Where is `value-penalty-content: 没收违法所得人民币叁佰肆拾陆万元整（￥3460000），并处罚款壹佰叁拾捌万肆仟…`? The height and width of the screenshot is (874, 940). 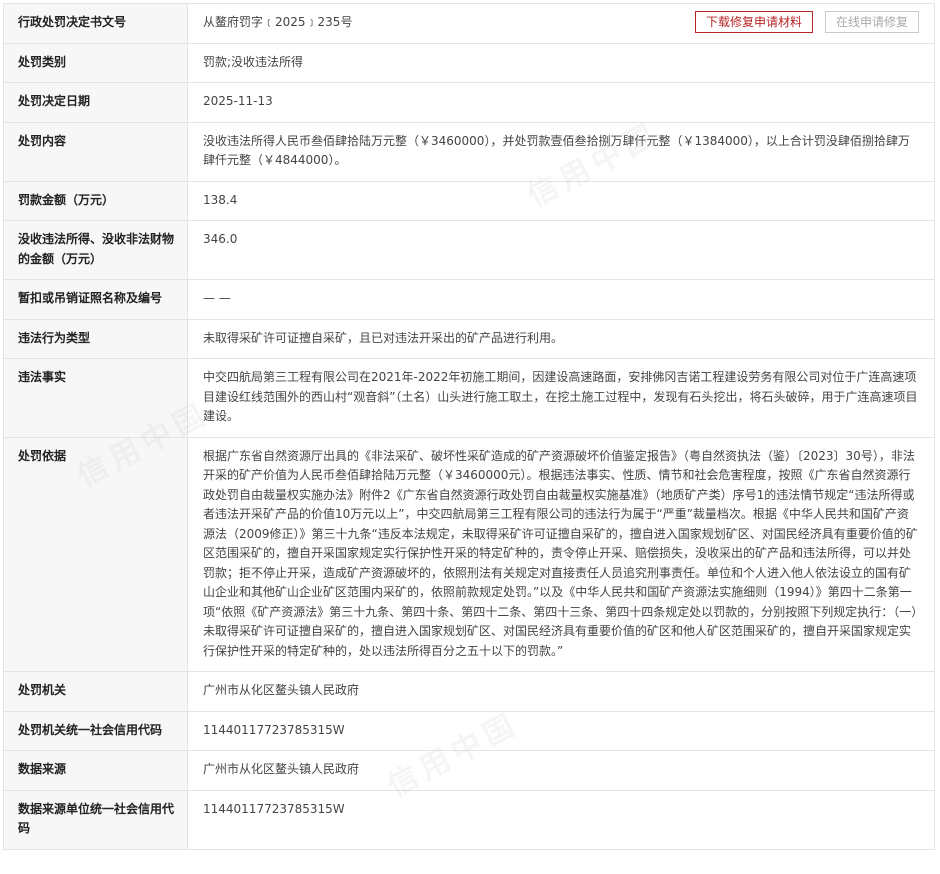 value-penalty-content: 没收违法所得人民币叁佰肆拾陆万元整（￥3460000），并处罚款壹佰叁拾捌万肆仟… is located at coordinates (561, 151).